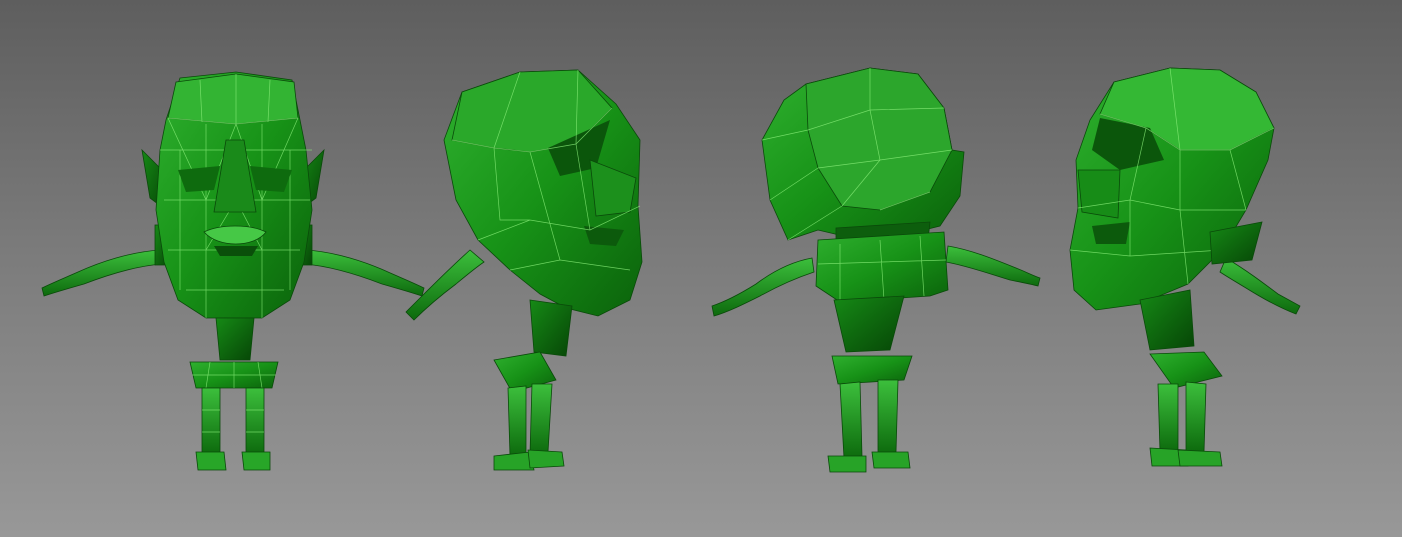 The image size is (1402, 537). I want to click on left-side-leg-front, so click(1196, 417).